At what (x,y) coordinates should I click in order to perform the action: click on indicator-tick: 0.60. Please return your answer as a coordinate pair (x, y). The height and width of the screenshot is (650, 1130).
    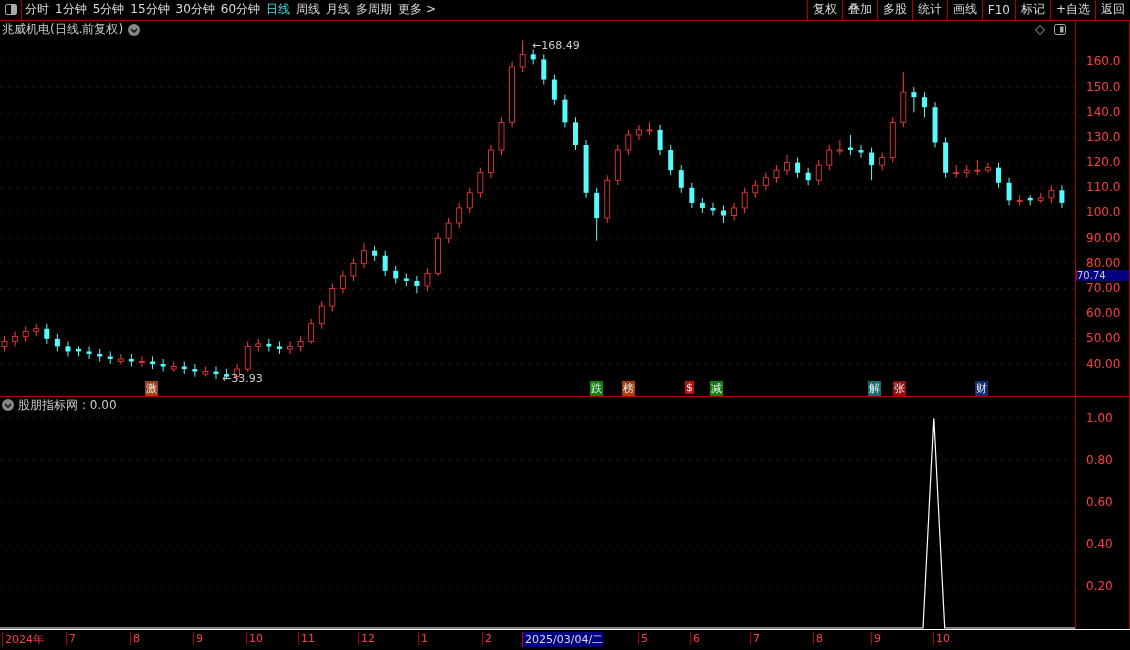
    Looking at the image, I should click on (1099, 502).